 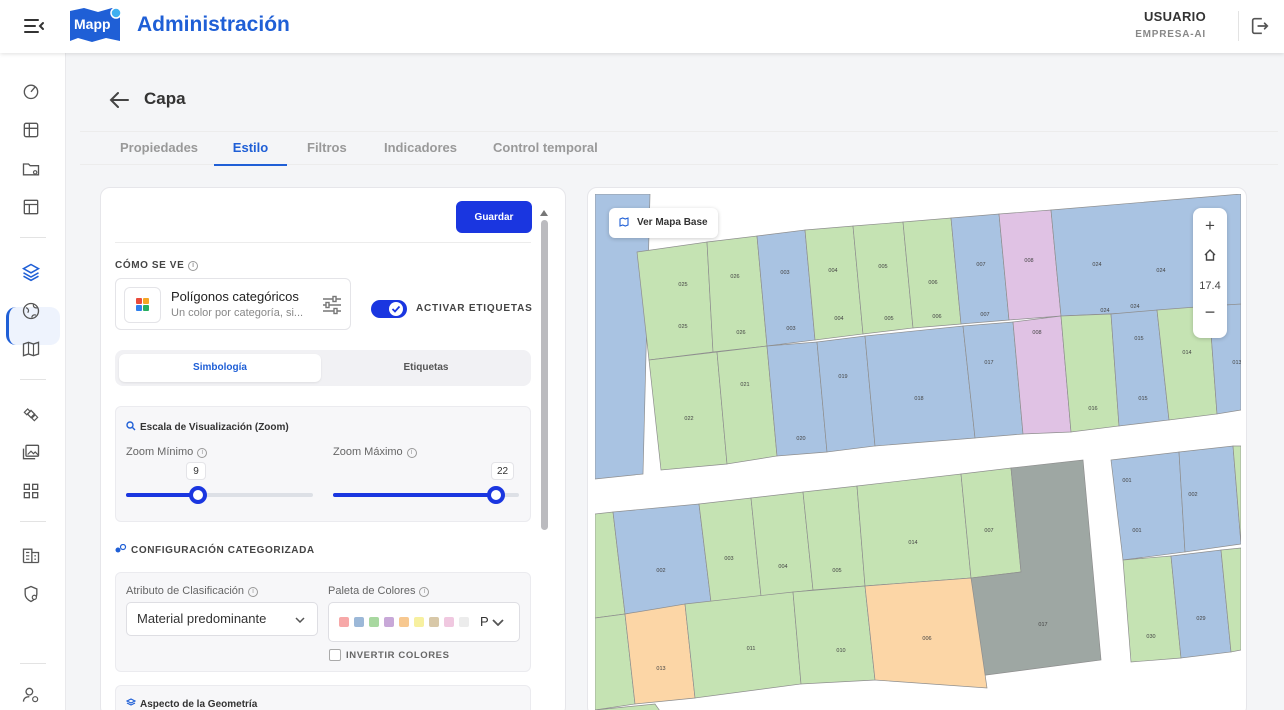 I want to click on zoom-out-icon: −, so click(x=1210, y=312).